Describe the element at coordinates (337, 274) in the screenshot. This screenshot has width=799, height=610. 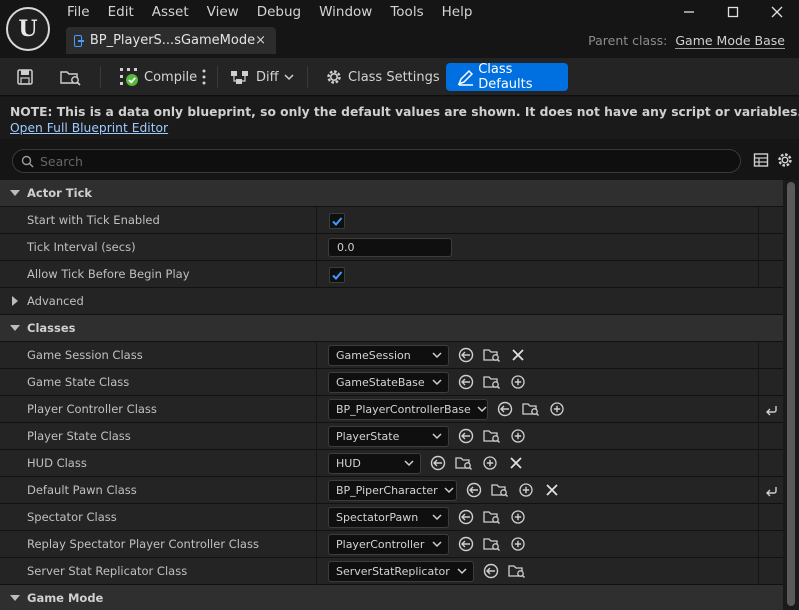
I see `allow-tick-checkbox` at that location.